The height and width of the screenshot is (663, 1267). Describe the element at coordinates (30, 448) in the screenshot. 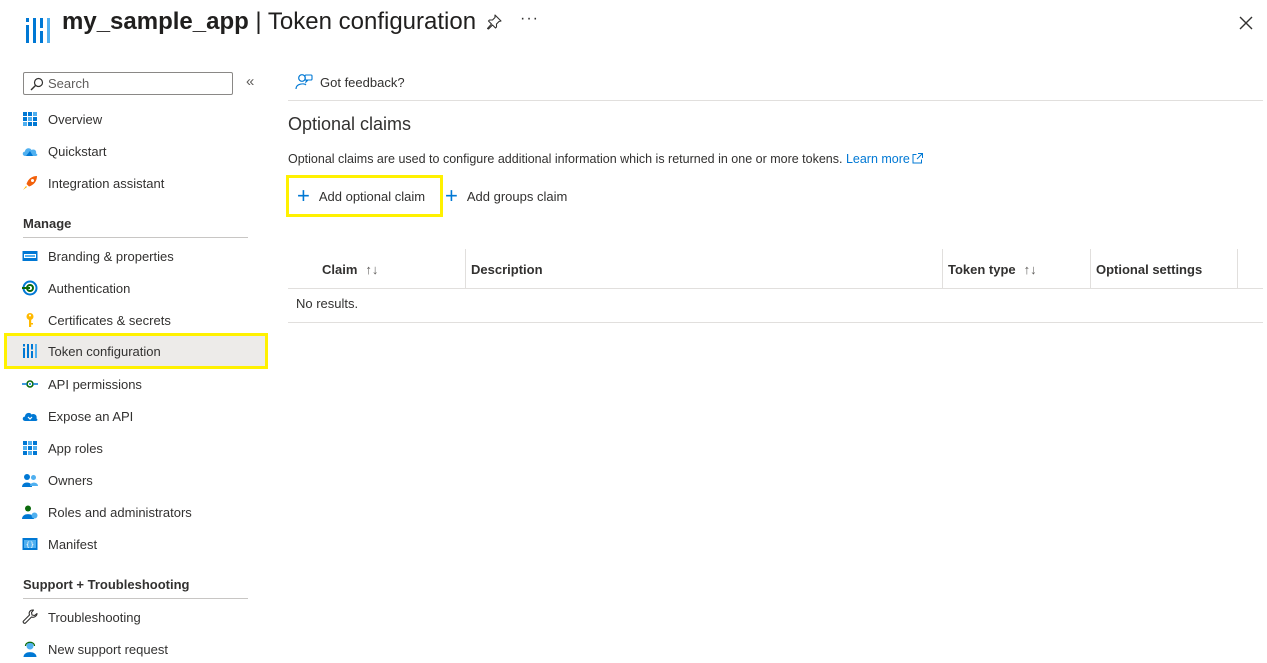

I see `app-roles-grid-icon` at that location.